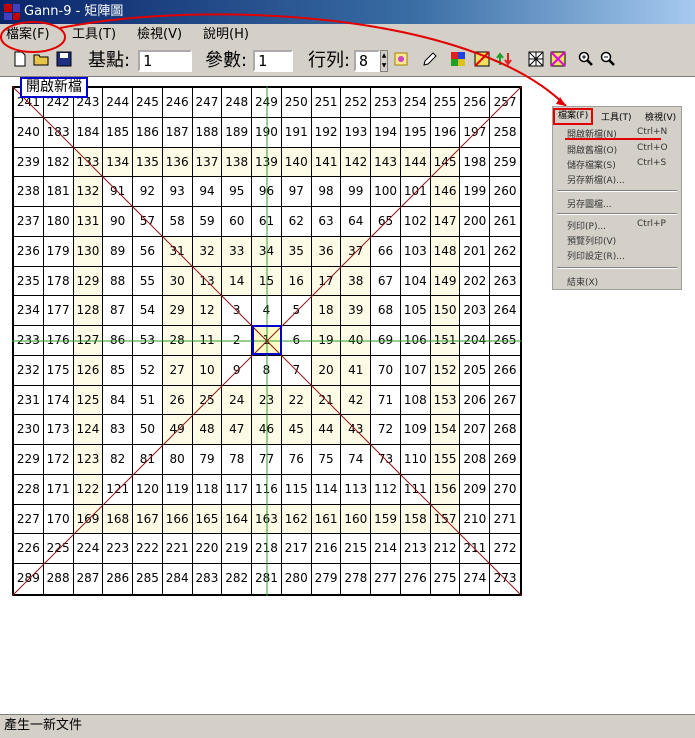 The image size is (695, 738). I want to click on grid-cell: 229, so click(29, 460).